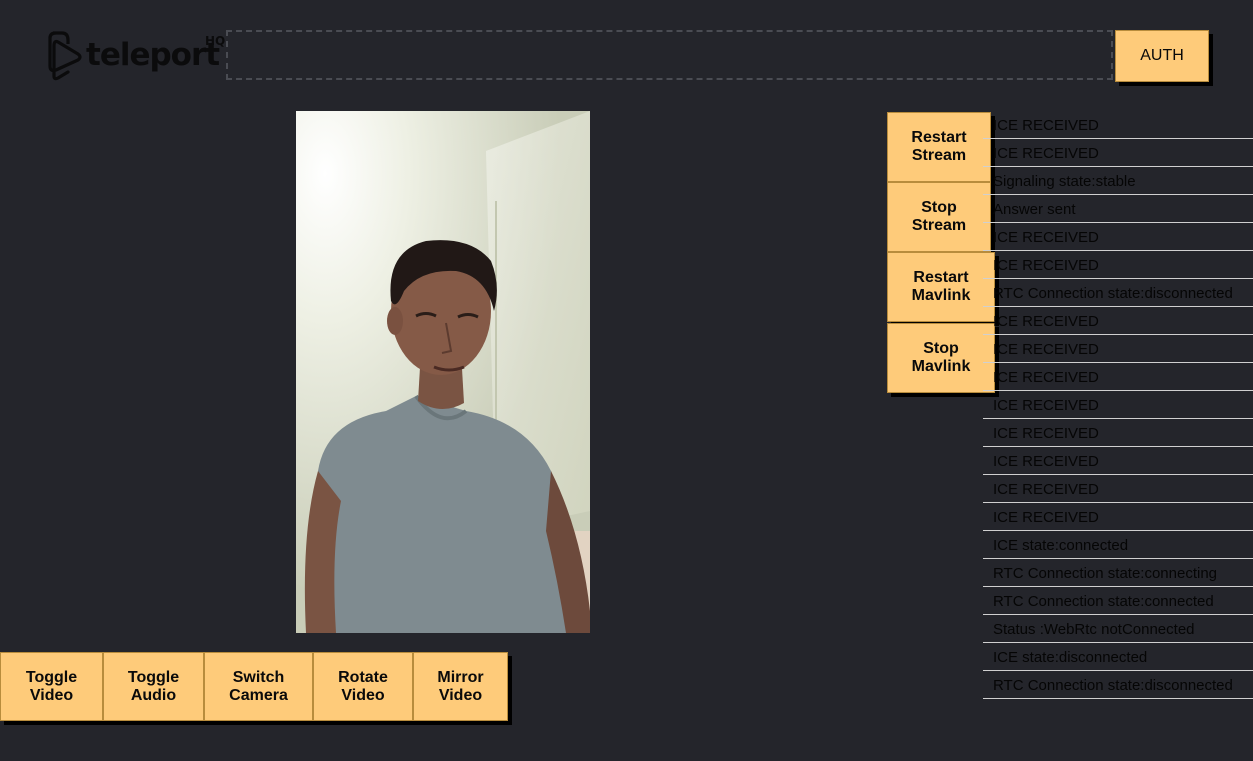 Image resolution: width=1253 pixels, height=761 pixels. I want to click on log-entry: Answer sent, so click(1118, 209).